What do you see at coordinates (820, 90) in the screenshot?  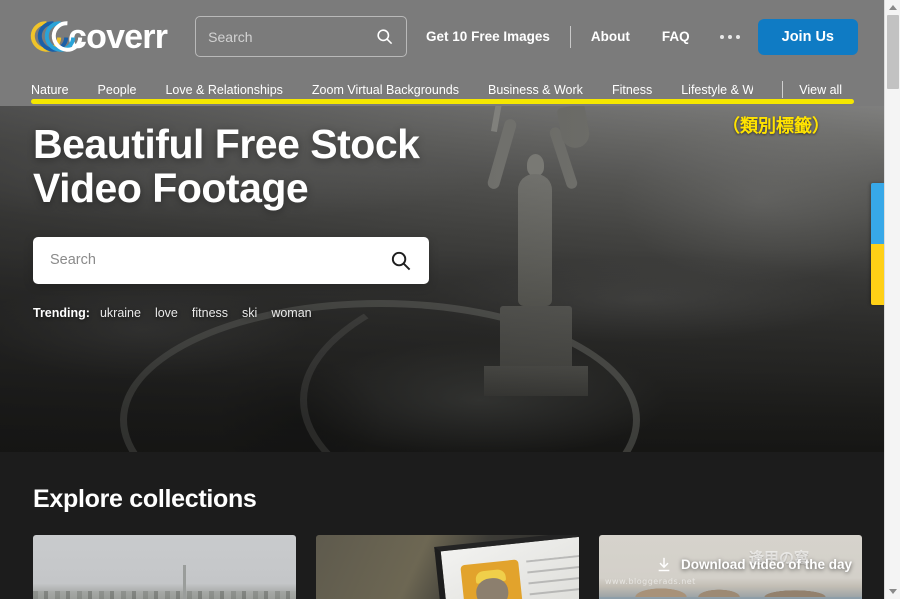 I see `category-view-all: View all` at bounding box center [820, 90].